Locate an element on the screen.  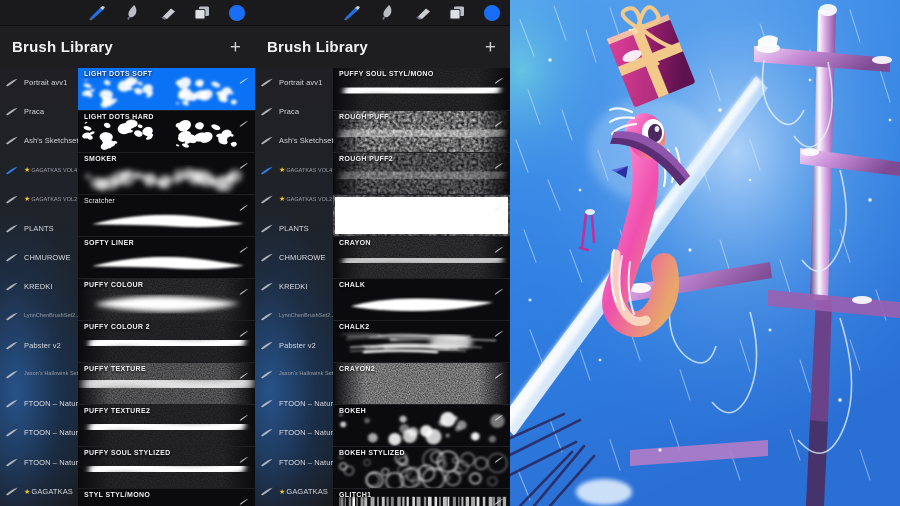
brush-item: LIGHT DOTS SOFT is located at coordinates (166, 89).